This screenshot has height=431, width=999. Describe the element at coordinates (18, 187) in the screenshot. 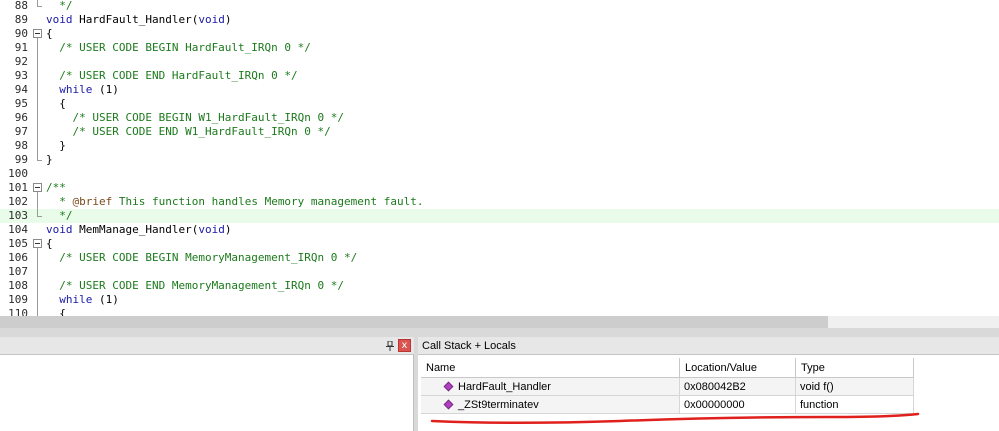

I see `line-number: 101` at that location.